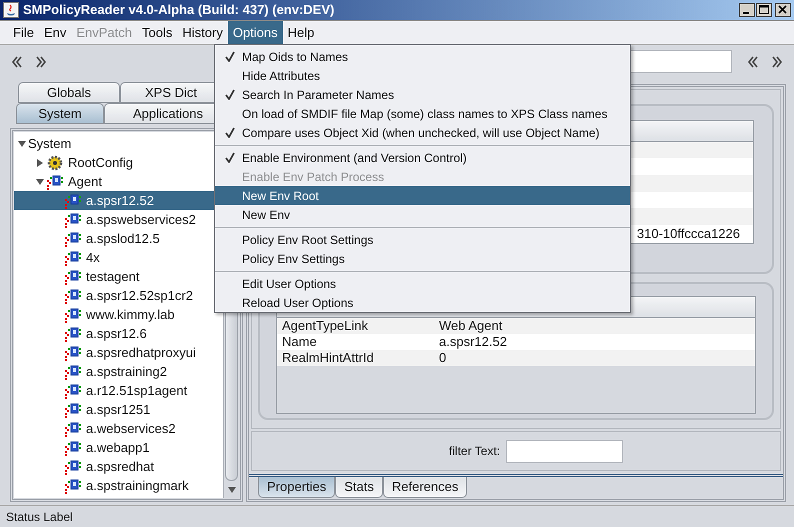  Describe the element at coordinates (764, 10) in the screenshot. I see `maximize-button` at that location.